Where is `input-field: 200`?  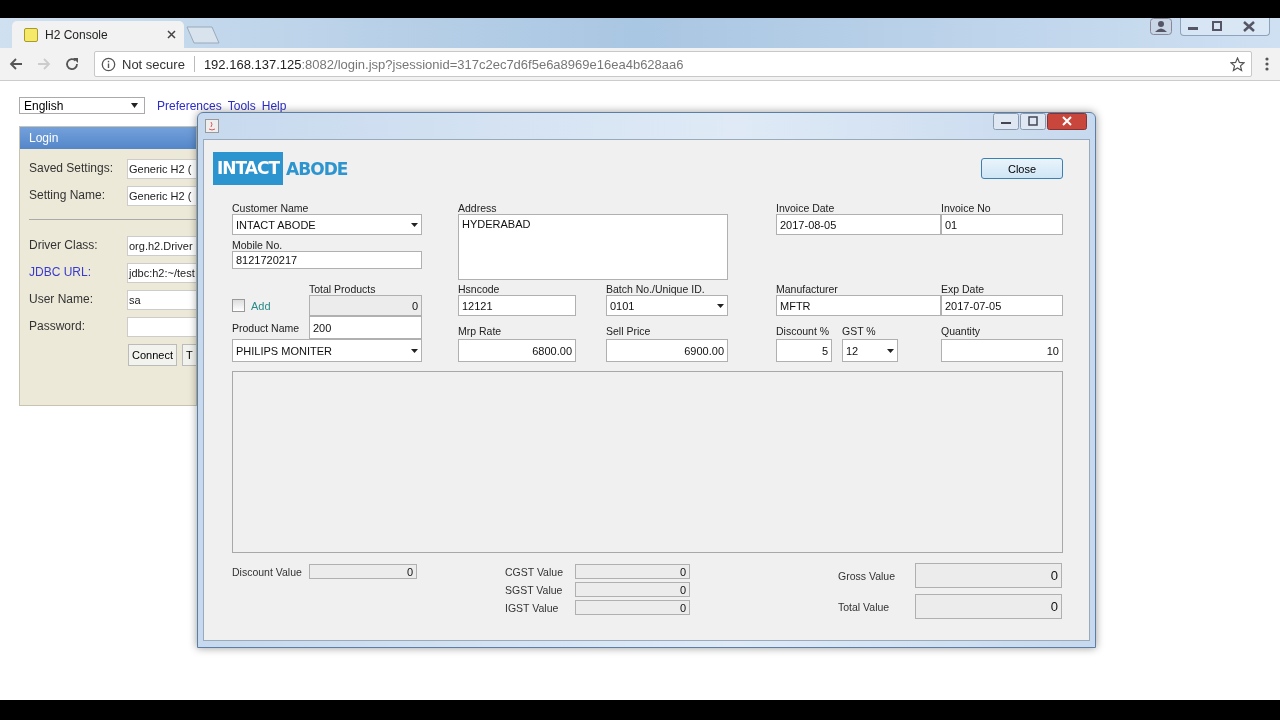 input-field: 200 is located at coordinates (365, 327).